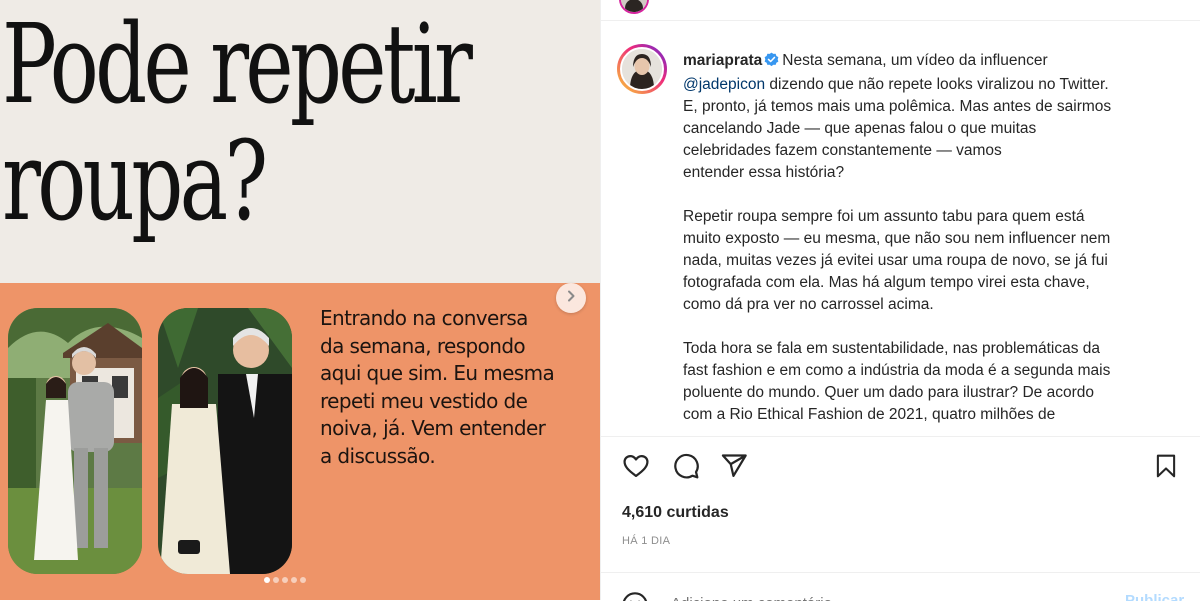 This screenshot has height=601, width=1200. Describe the element at coordinates (914, 60) in the screenshot. I see `caption-text-intro: Nesta semana, um vídeo da influencer` at that location.